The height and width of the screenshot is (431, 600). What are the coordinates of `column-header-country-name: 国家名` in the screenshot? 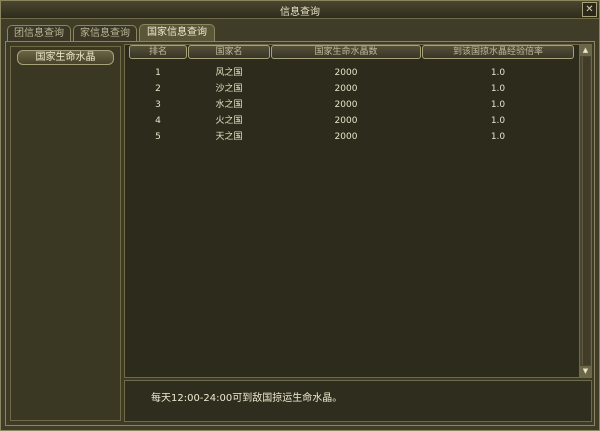 It's located at (229, 52).